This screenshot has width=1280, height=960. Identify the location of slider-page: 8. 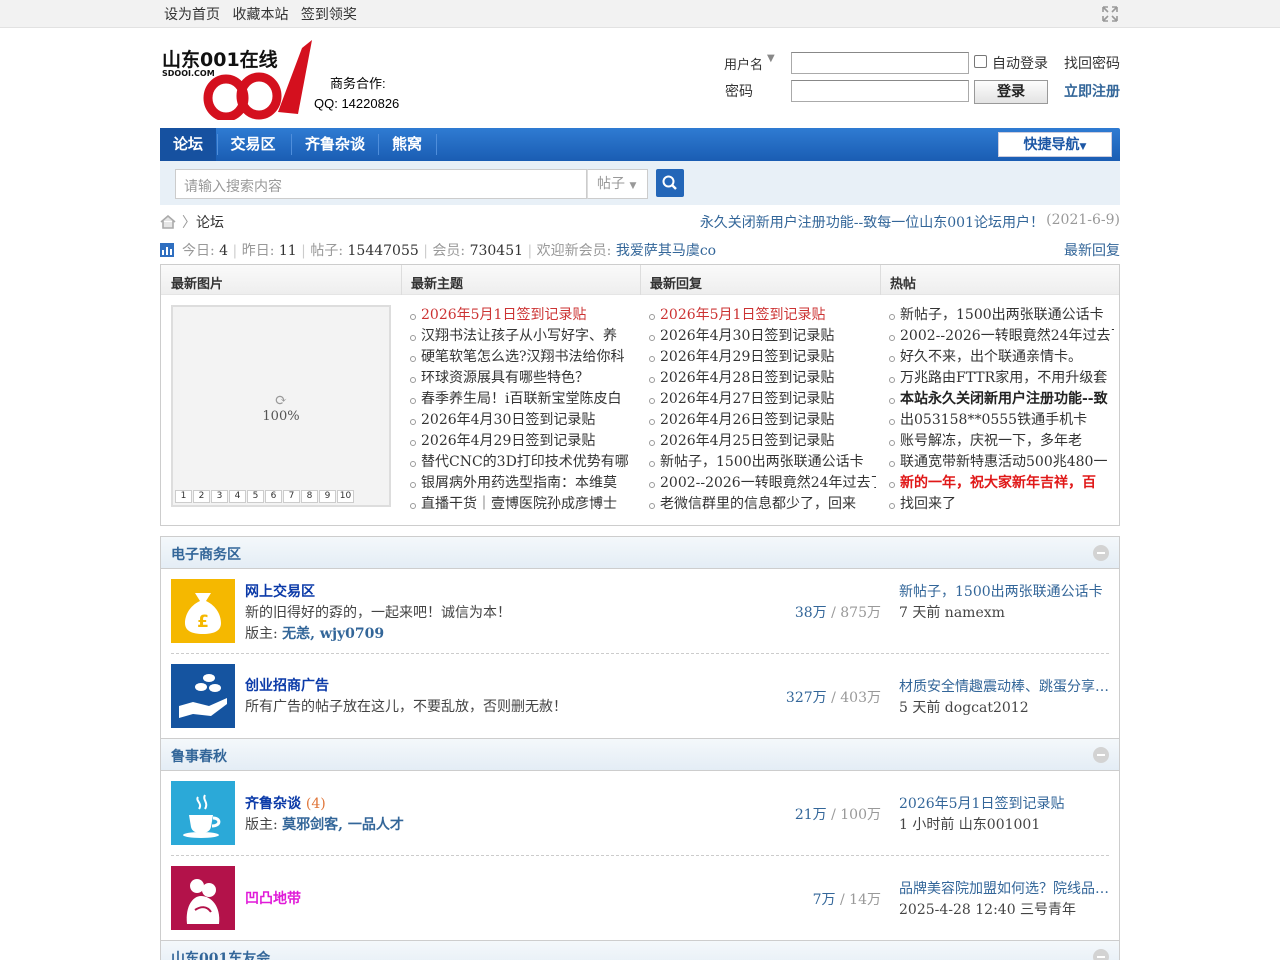
(309, 496).